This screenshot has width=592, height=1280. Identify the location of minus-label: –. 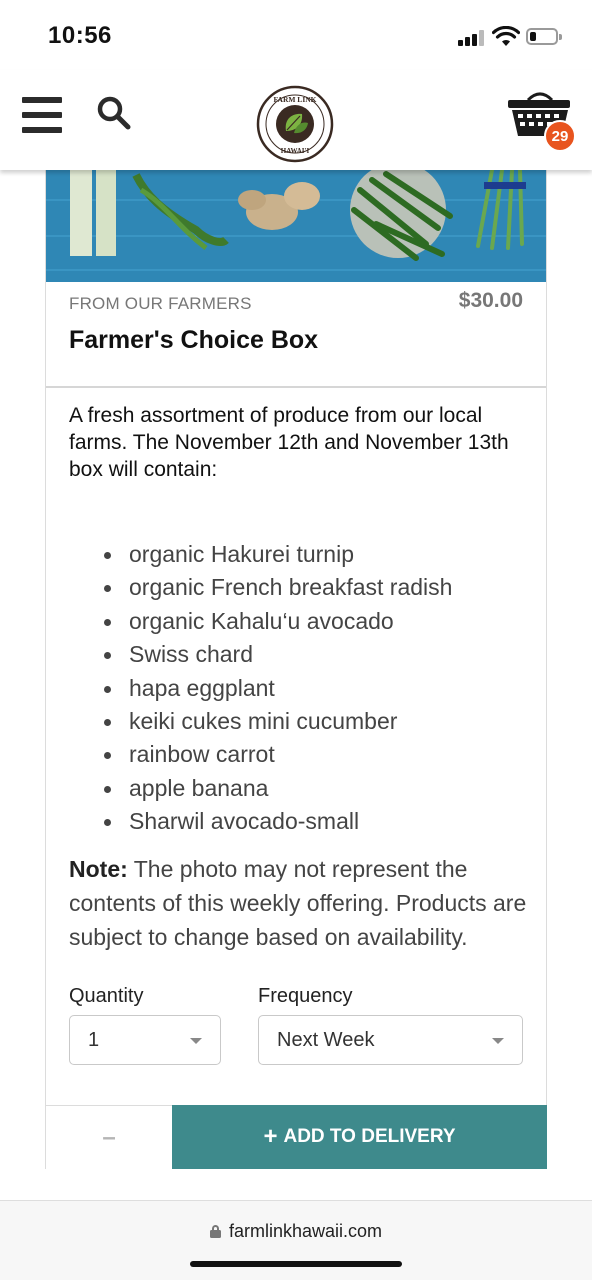
(109, 1137).